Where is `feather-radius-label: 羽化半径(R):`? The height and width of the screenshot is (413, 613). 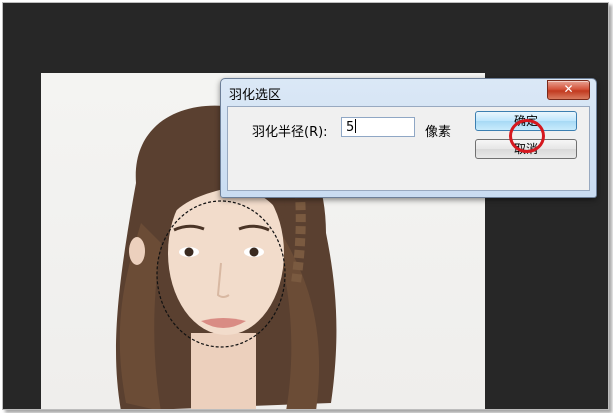
feather-radius-label: 羽化半径(R): is located at coordinates (290, 132).